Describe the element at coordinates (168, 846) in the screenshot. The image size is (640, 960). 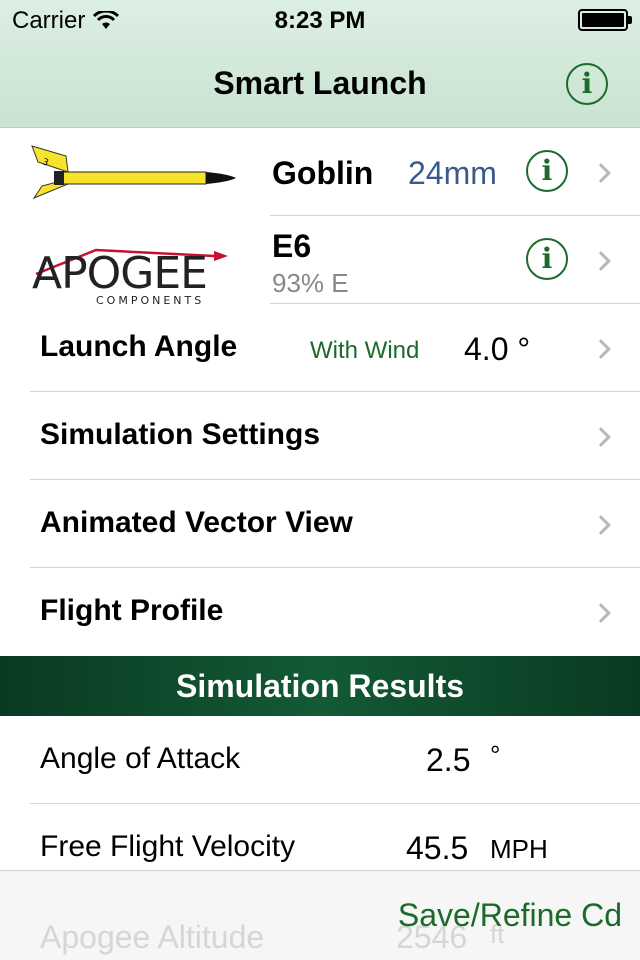
I see `result-label: Free Flight Velocity` at that location.